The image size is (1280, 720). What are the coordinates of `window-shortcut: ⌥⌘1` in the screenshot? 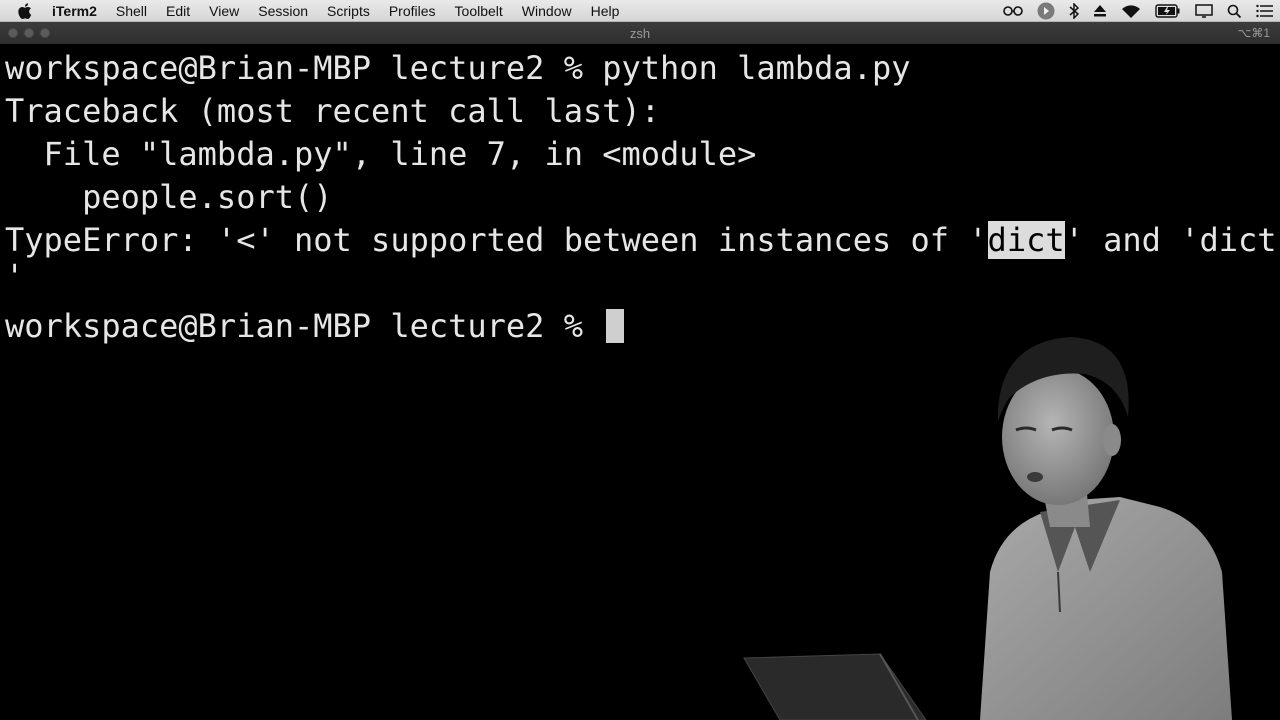 It's located at (1253, 33).